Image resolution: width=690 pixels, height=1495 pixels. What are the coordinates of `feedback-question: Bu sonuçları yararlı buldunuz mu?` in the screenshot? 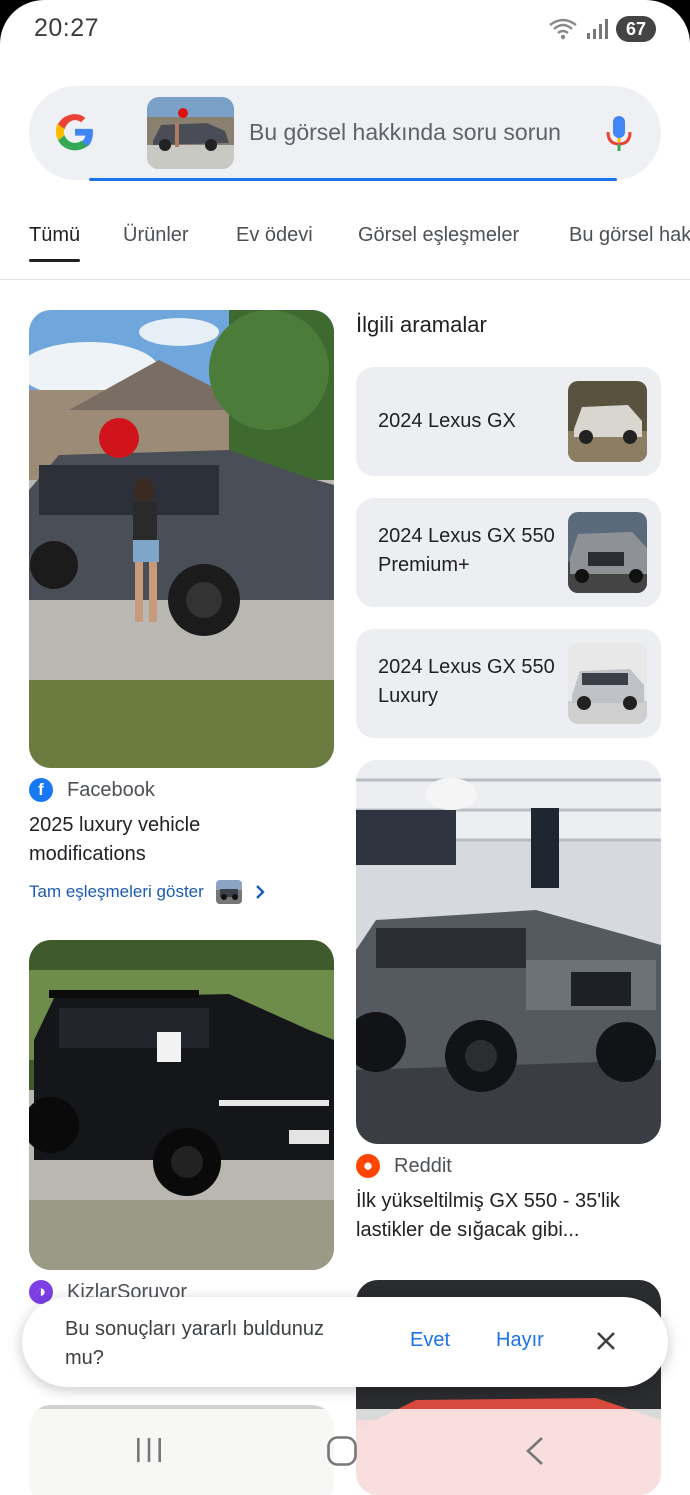 It's located at (195, 1343).